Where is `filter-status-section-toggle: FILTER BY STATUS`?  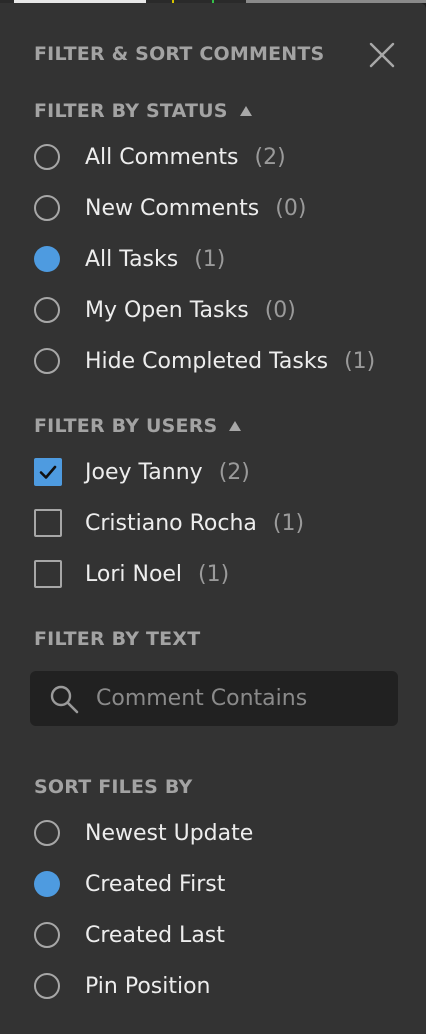
filter-status-section-toggle: FILTER BY STATUS is located at coordinates (143, 111).